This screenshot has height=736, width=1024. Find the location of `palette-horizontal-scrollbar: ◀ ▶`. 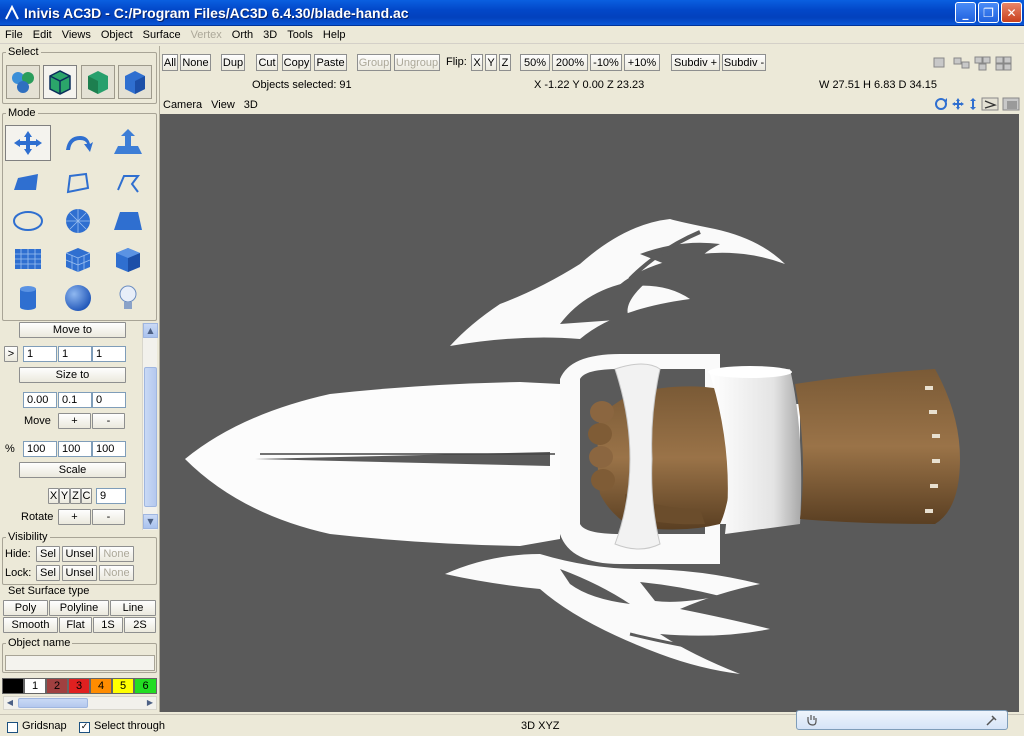

palette-horizontal-scrollbar: ◀ ▶ is located at coordinates (80, 703).